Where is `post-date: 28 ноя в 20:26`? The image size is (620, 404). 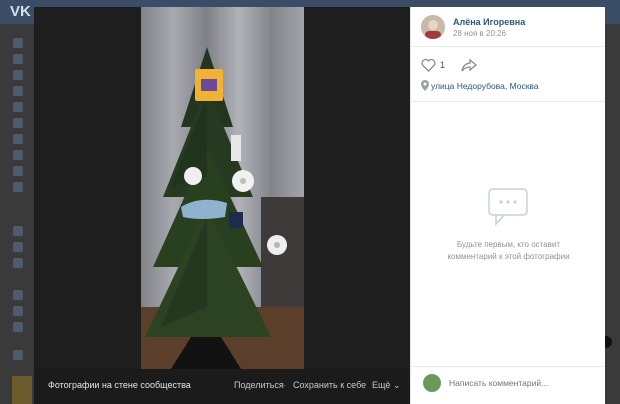
post-date: 28 ноя в 20:26 is located at coordinates (479, 33).